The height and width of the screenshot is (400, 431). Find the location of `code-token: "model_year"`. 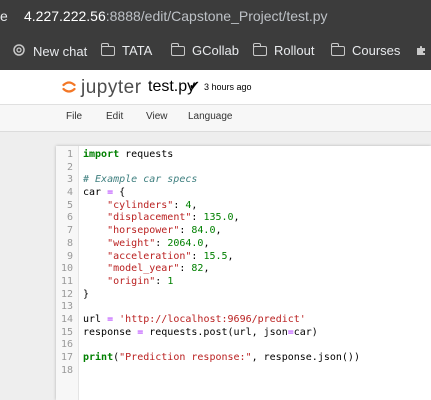

code-token: "model_year" is located at coordinates (143, 269).